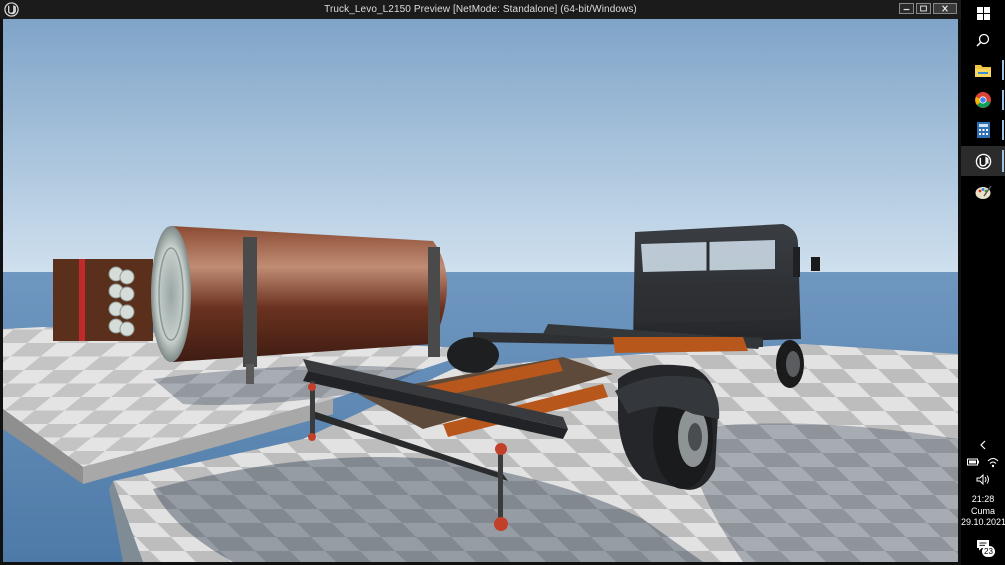 This screenshot has height=565, width=1005. What do you see at coordinates (983, 282) in the screenshot?
I see `windows-taskbar: 21:28 Cuma 29.10.2021 23` at bounding box center [983, 282].